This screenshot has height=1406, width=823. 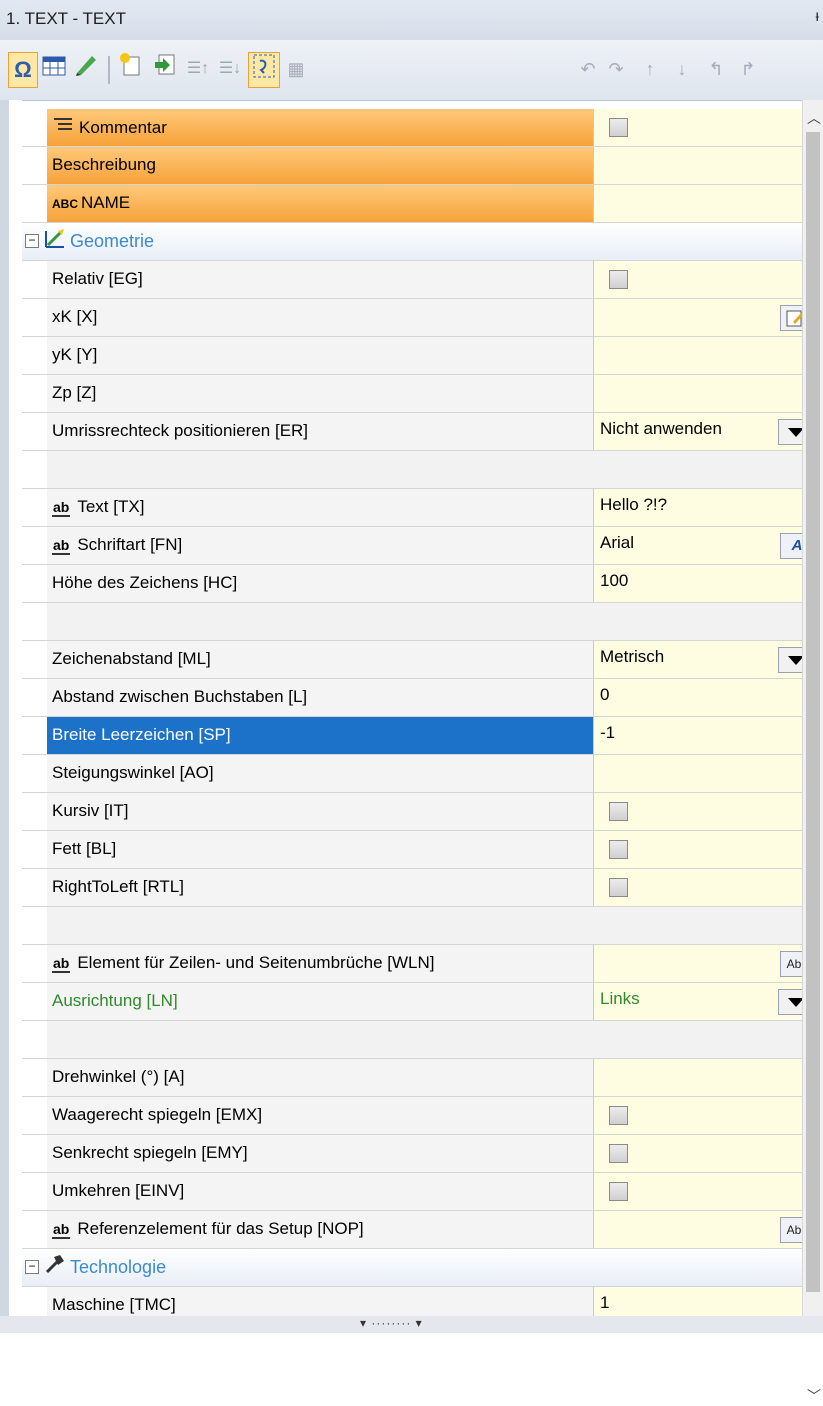 I want to click on undo-icon: ↶, so click(x=588, y=69).